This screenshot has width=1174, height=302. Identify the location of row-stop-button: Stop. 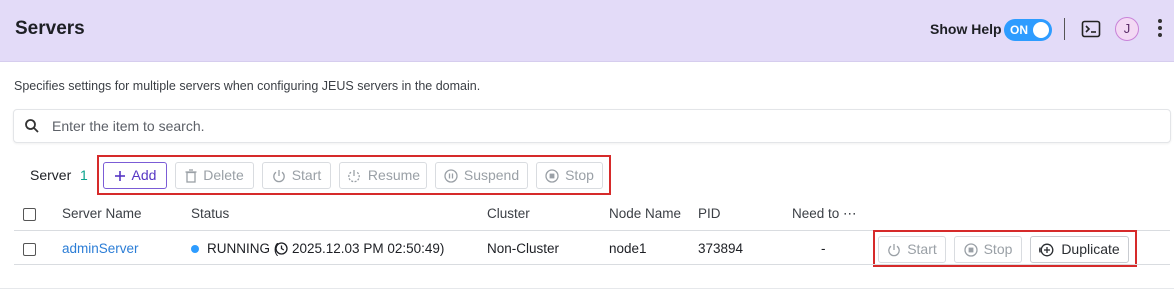
(988, 249).